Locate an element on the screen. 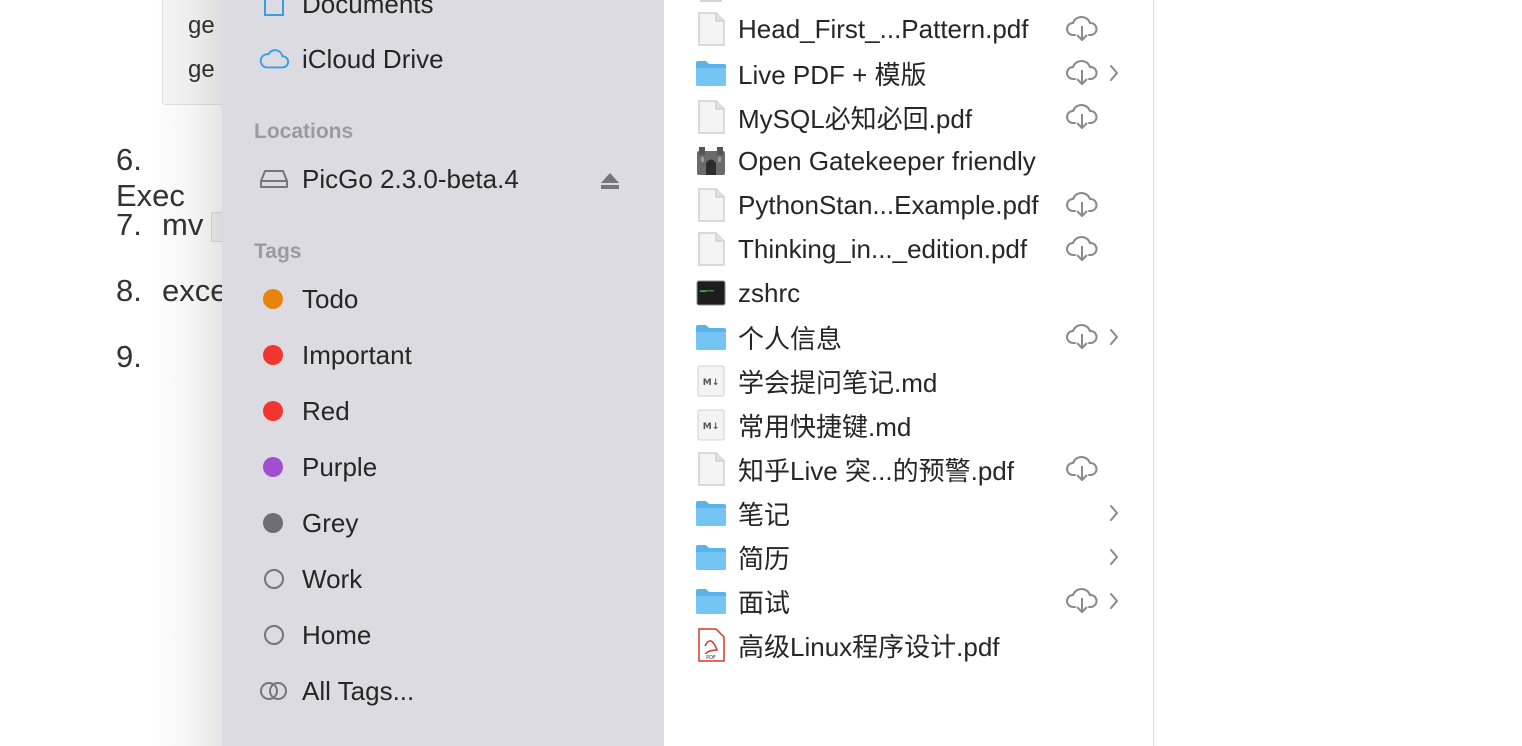 The width and height of the screenshot is (1522, 746). sidebar-section-locations: Locations is located at coordinates (304, 131).